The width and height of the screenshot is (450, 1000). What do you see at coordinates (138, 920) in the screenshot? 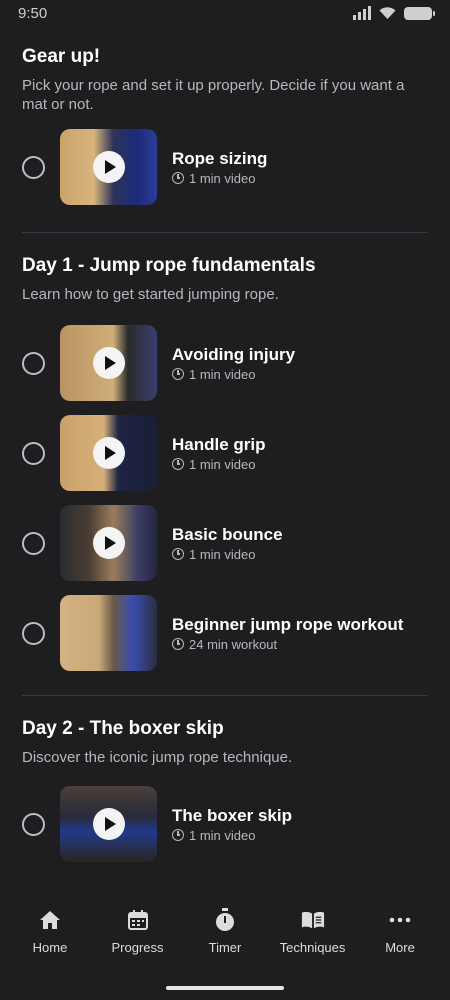
I see `calendar-icon` at bounding box center [138, 920].